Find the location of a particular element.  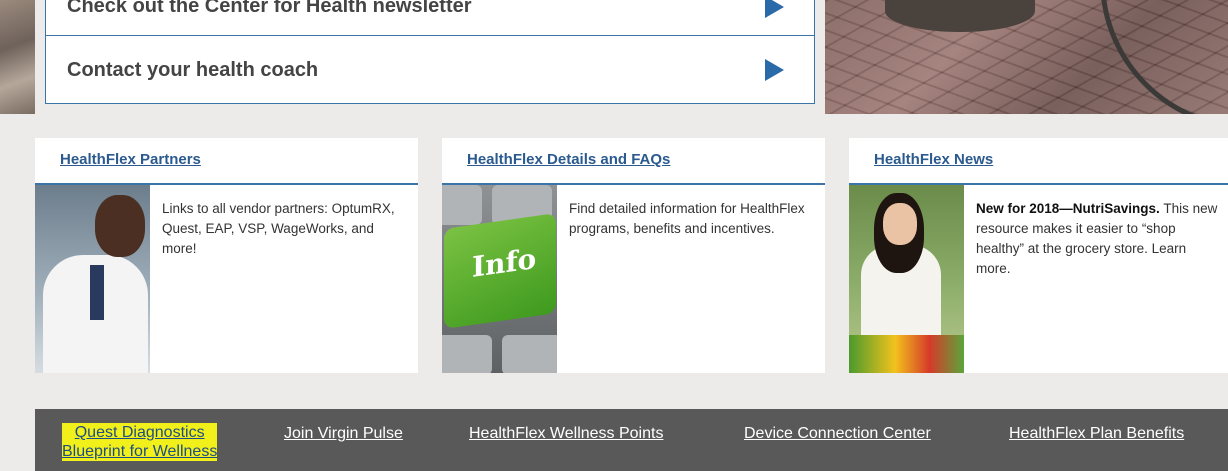

cycling-photo is located at coordinates (1026, 57).